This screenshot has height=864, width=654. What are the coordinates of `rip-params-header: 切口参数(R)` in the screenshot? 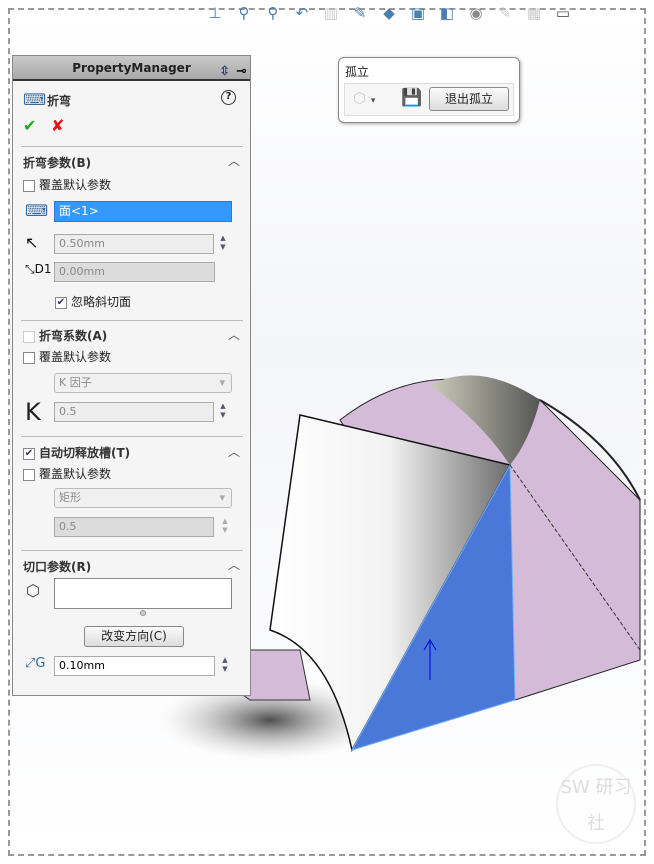 It's located at (57, 567).